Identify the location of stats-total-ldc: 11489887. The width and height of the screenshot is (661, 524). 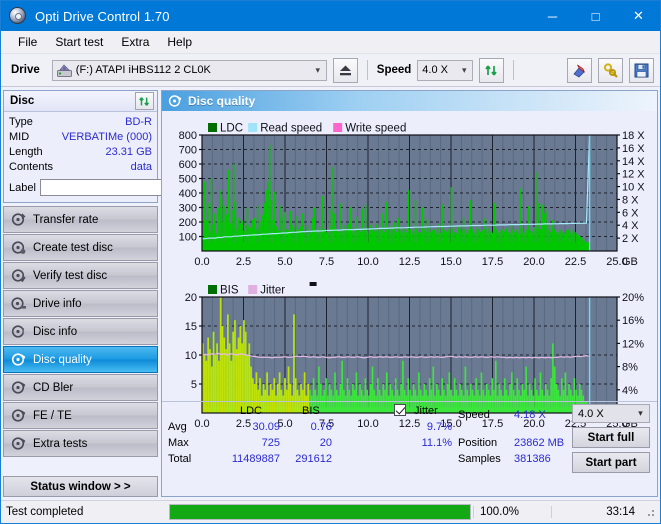
(255, 459).